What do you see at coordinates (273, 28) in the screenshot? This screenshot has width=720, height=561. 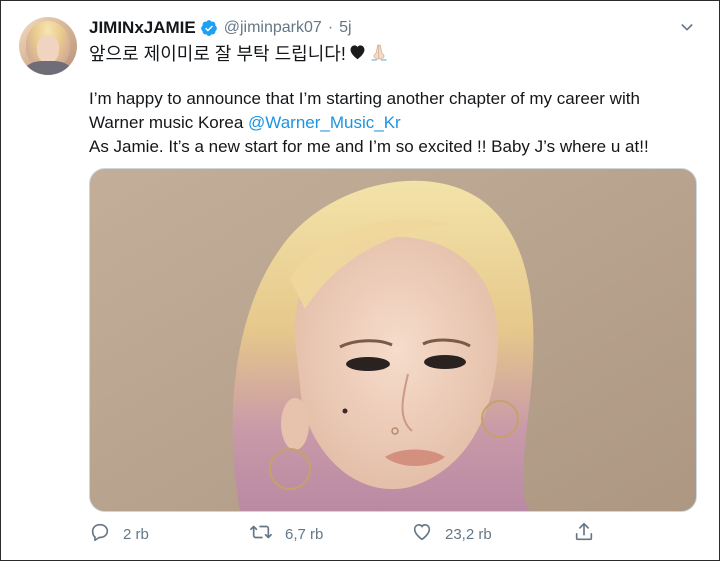 I see `handle: @jiminpark07` at bounding box center [273, 28].